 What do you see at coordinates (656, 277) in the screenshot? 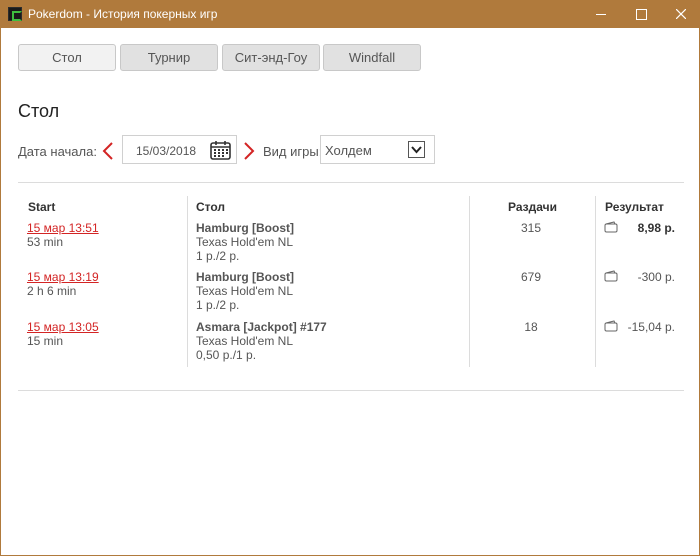
I see `session-result: -300 р.` at bounding box center [656, 277].